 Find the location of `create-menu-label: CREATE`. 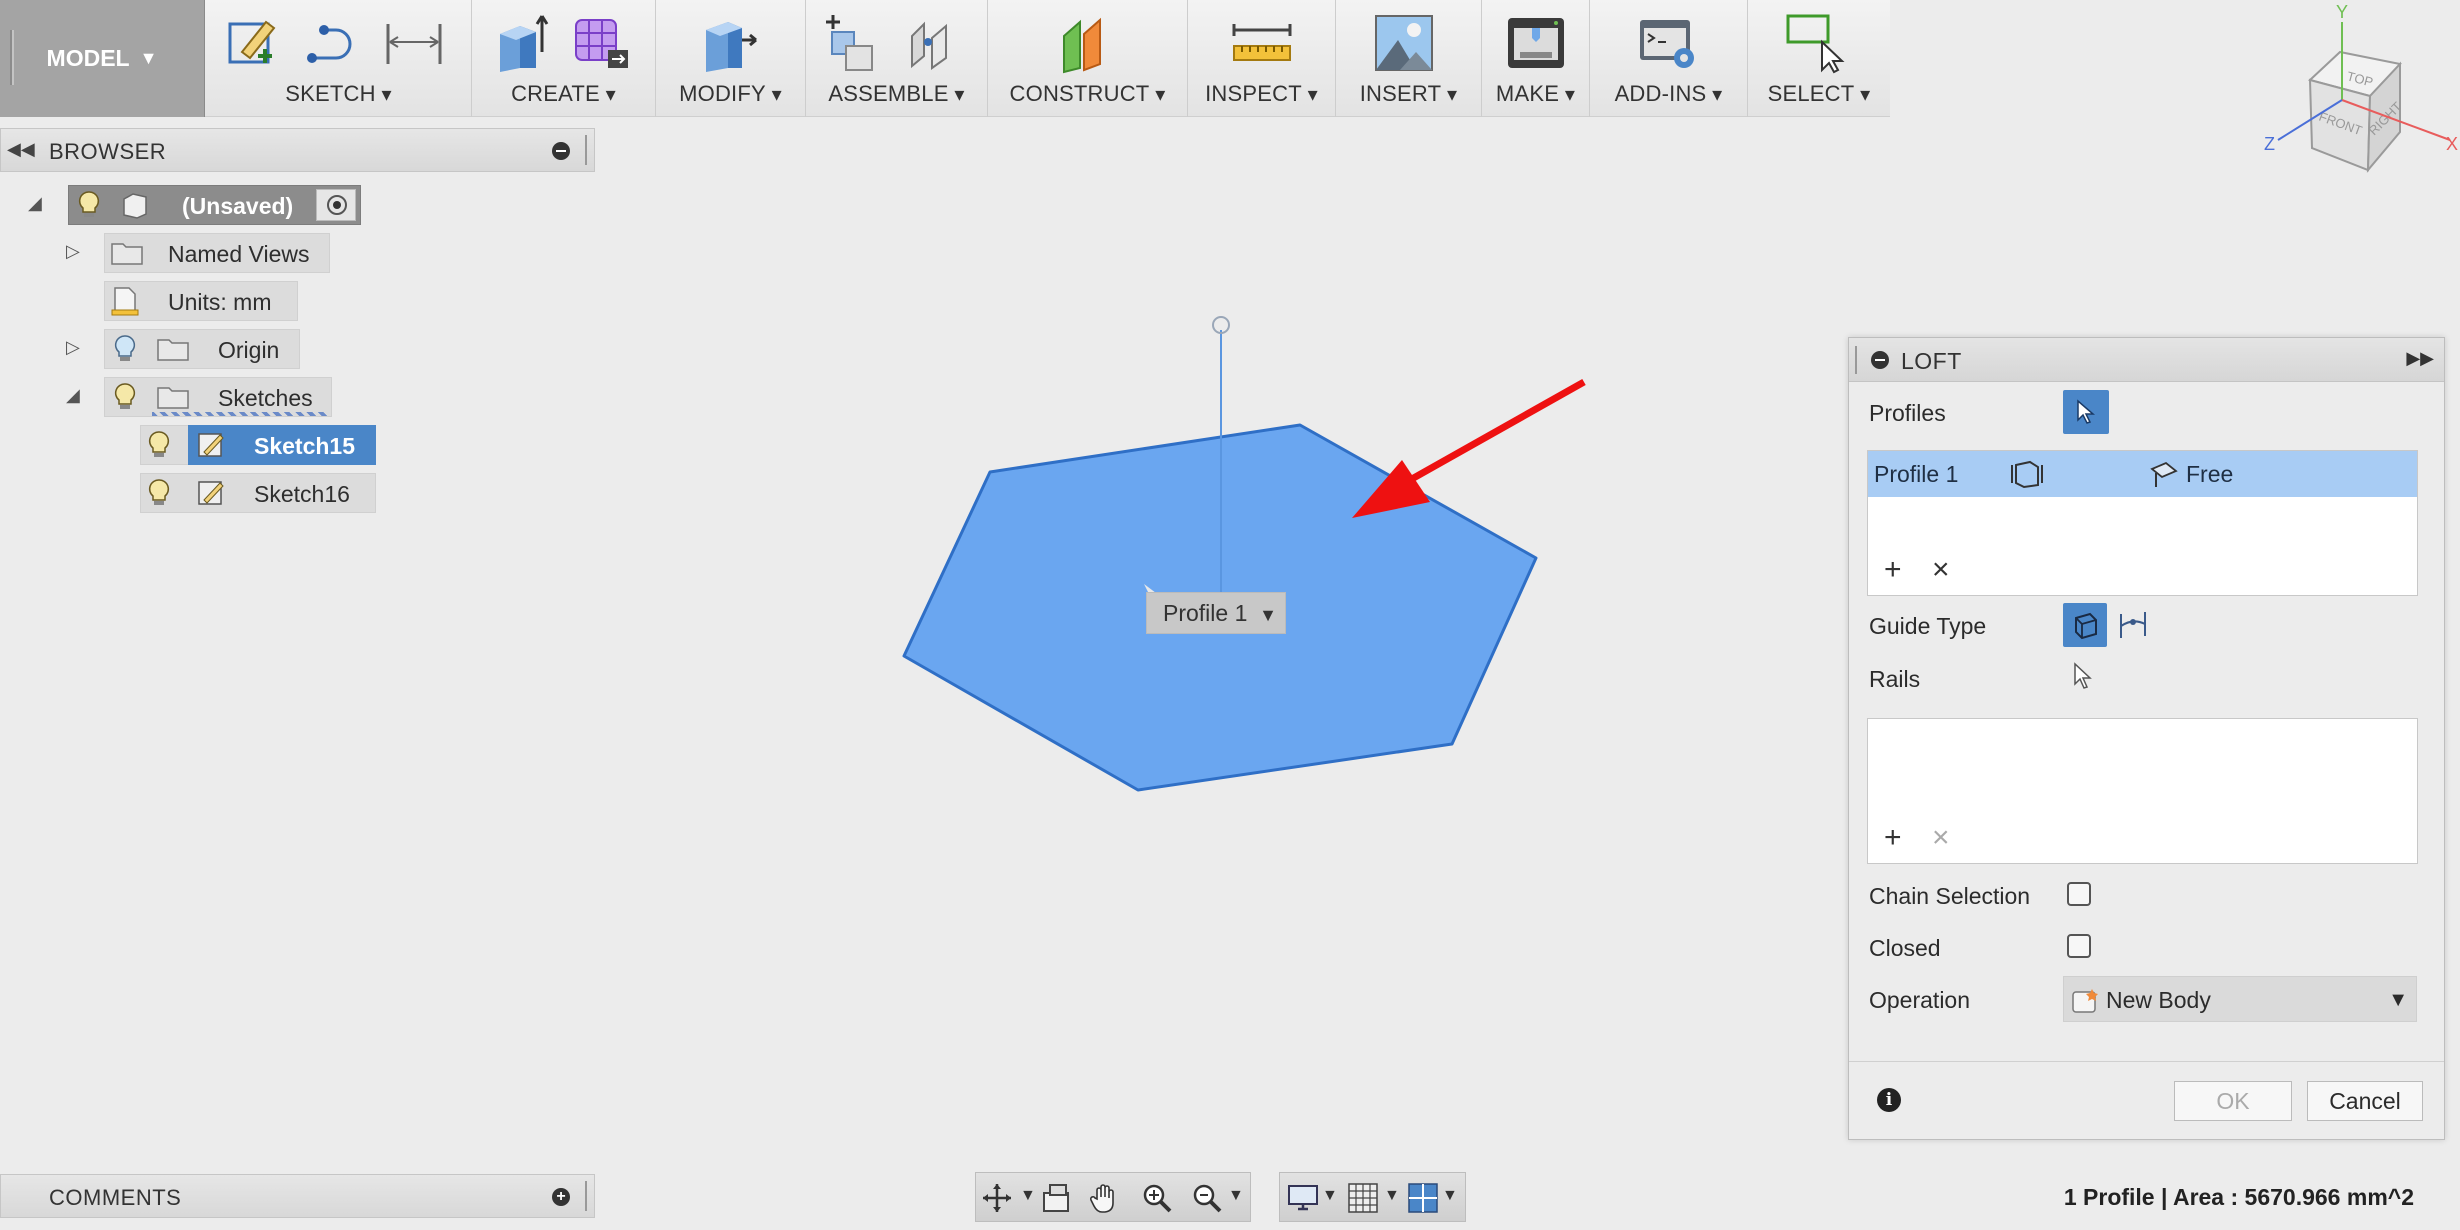

create-menu-label: CREATE is located at coordinates (563, 94).